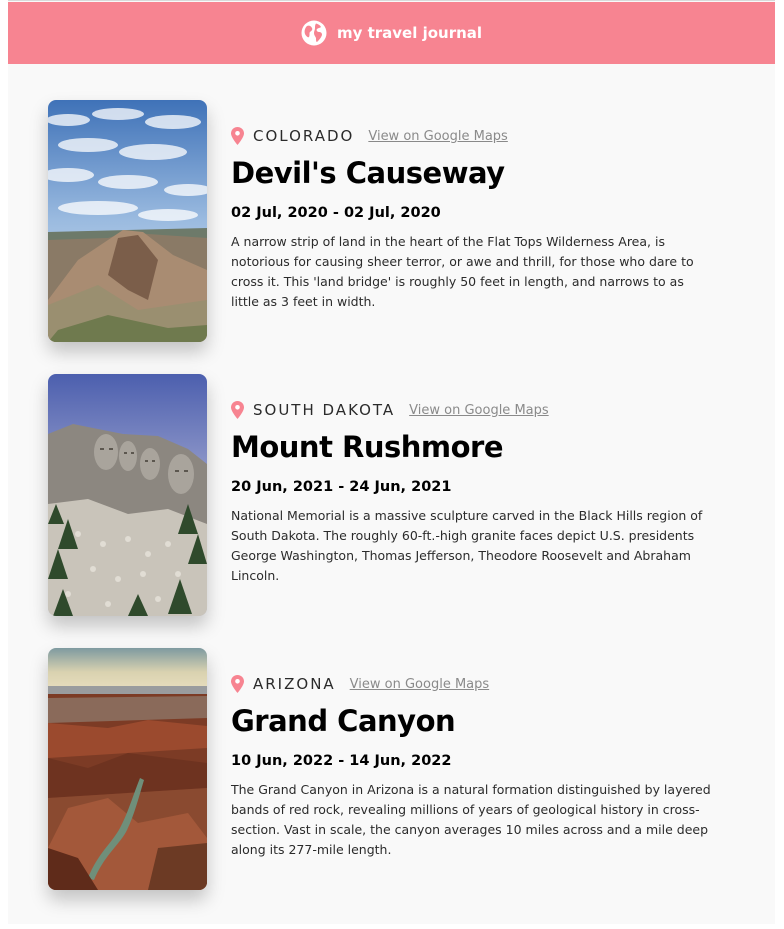 Image resolution: width=784 pixels, height=929 pixels. I want to click on entry-title: Grand Canyon, so click(343, 721).